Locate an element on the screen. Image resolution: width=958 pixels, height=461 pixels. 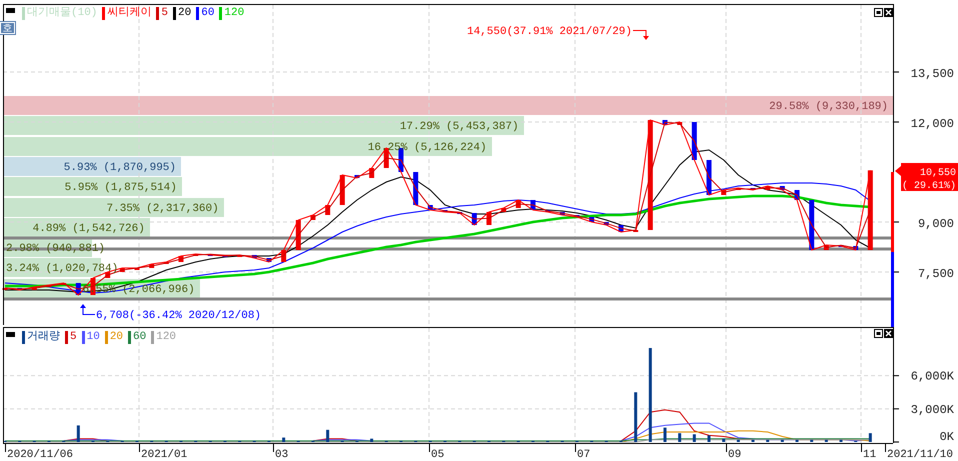
axis-label: 0K is located at coordinates (947, 436).